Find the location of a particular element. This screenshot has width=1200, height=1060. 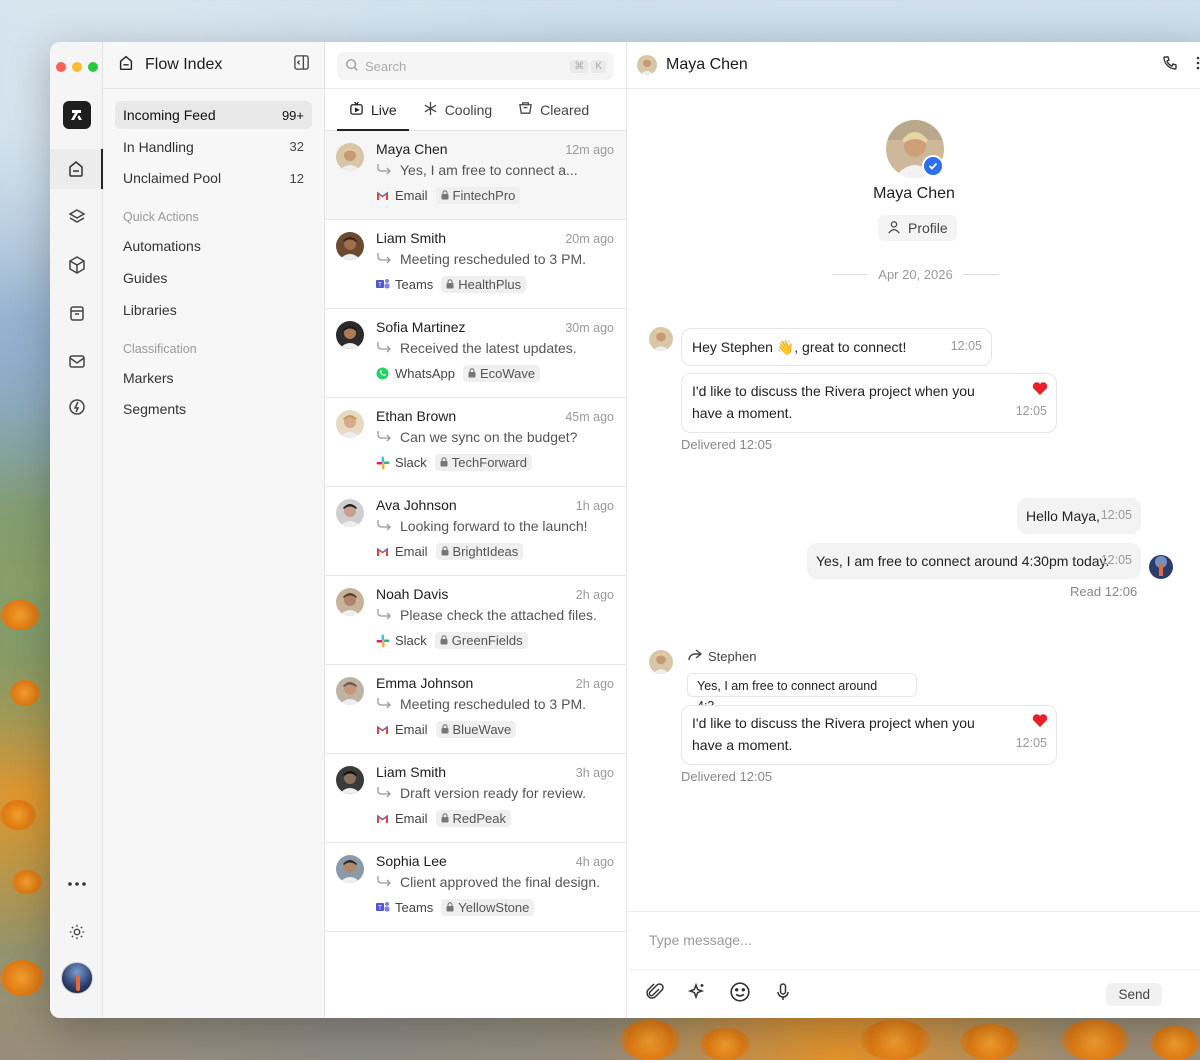

message-bubble: Hello Maya, 12:05 is located at coordinates (1079, 516).